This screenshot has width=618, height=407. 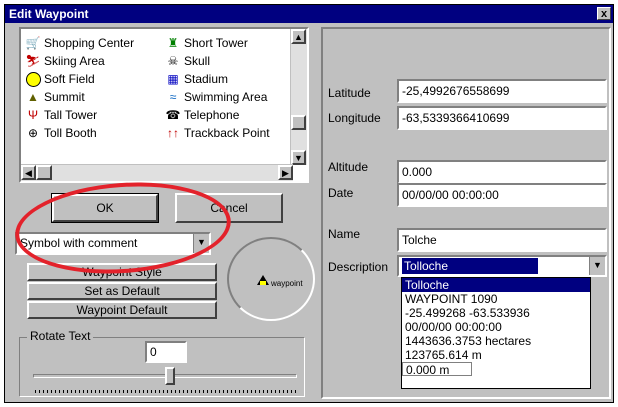 I want to click on symbol-item: ⛷ Skiing Area, so click(x=64, y=61).